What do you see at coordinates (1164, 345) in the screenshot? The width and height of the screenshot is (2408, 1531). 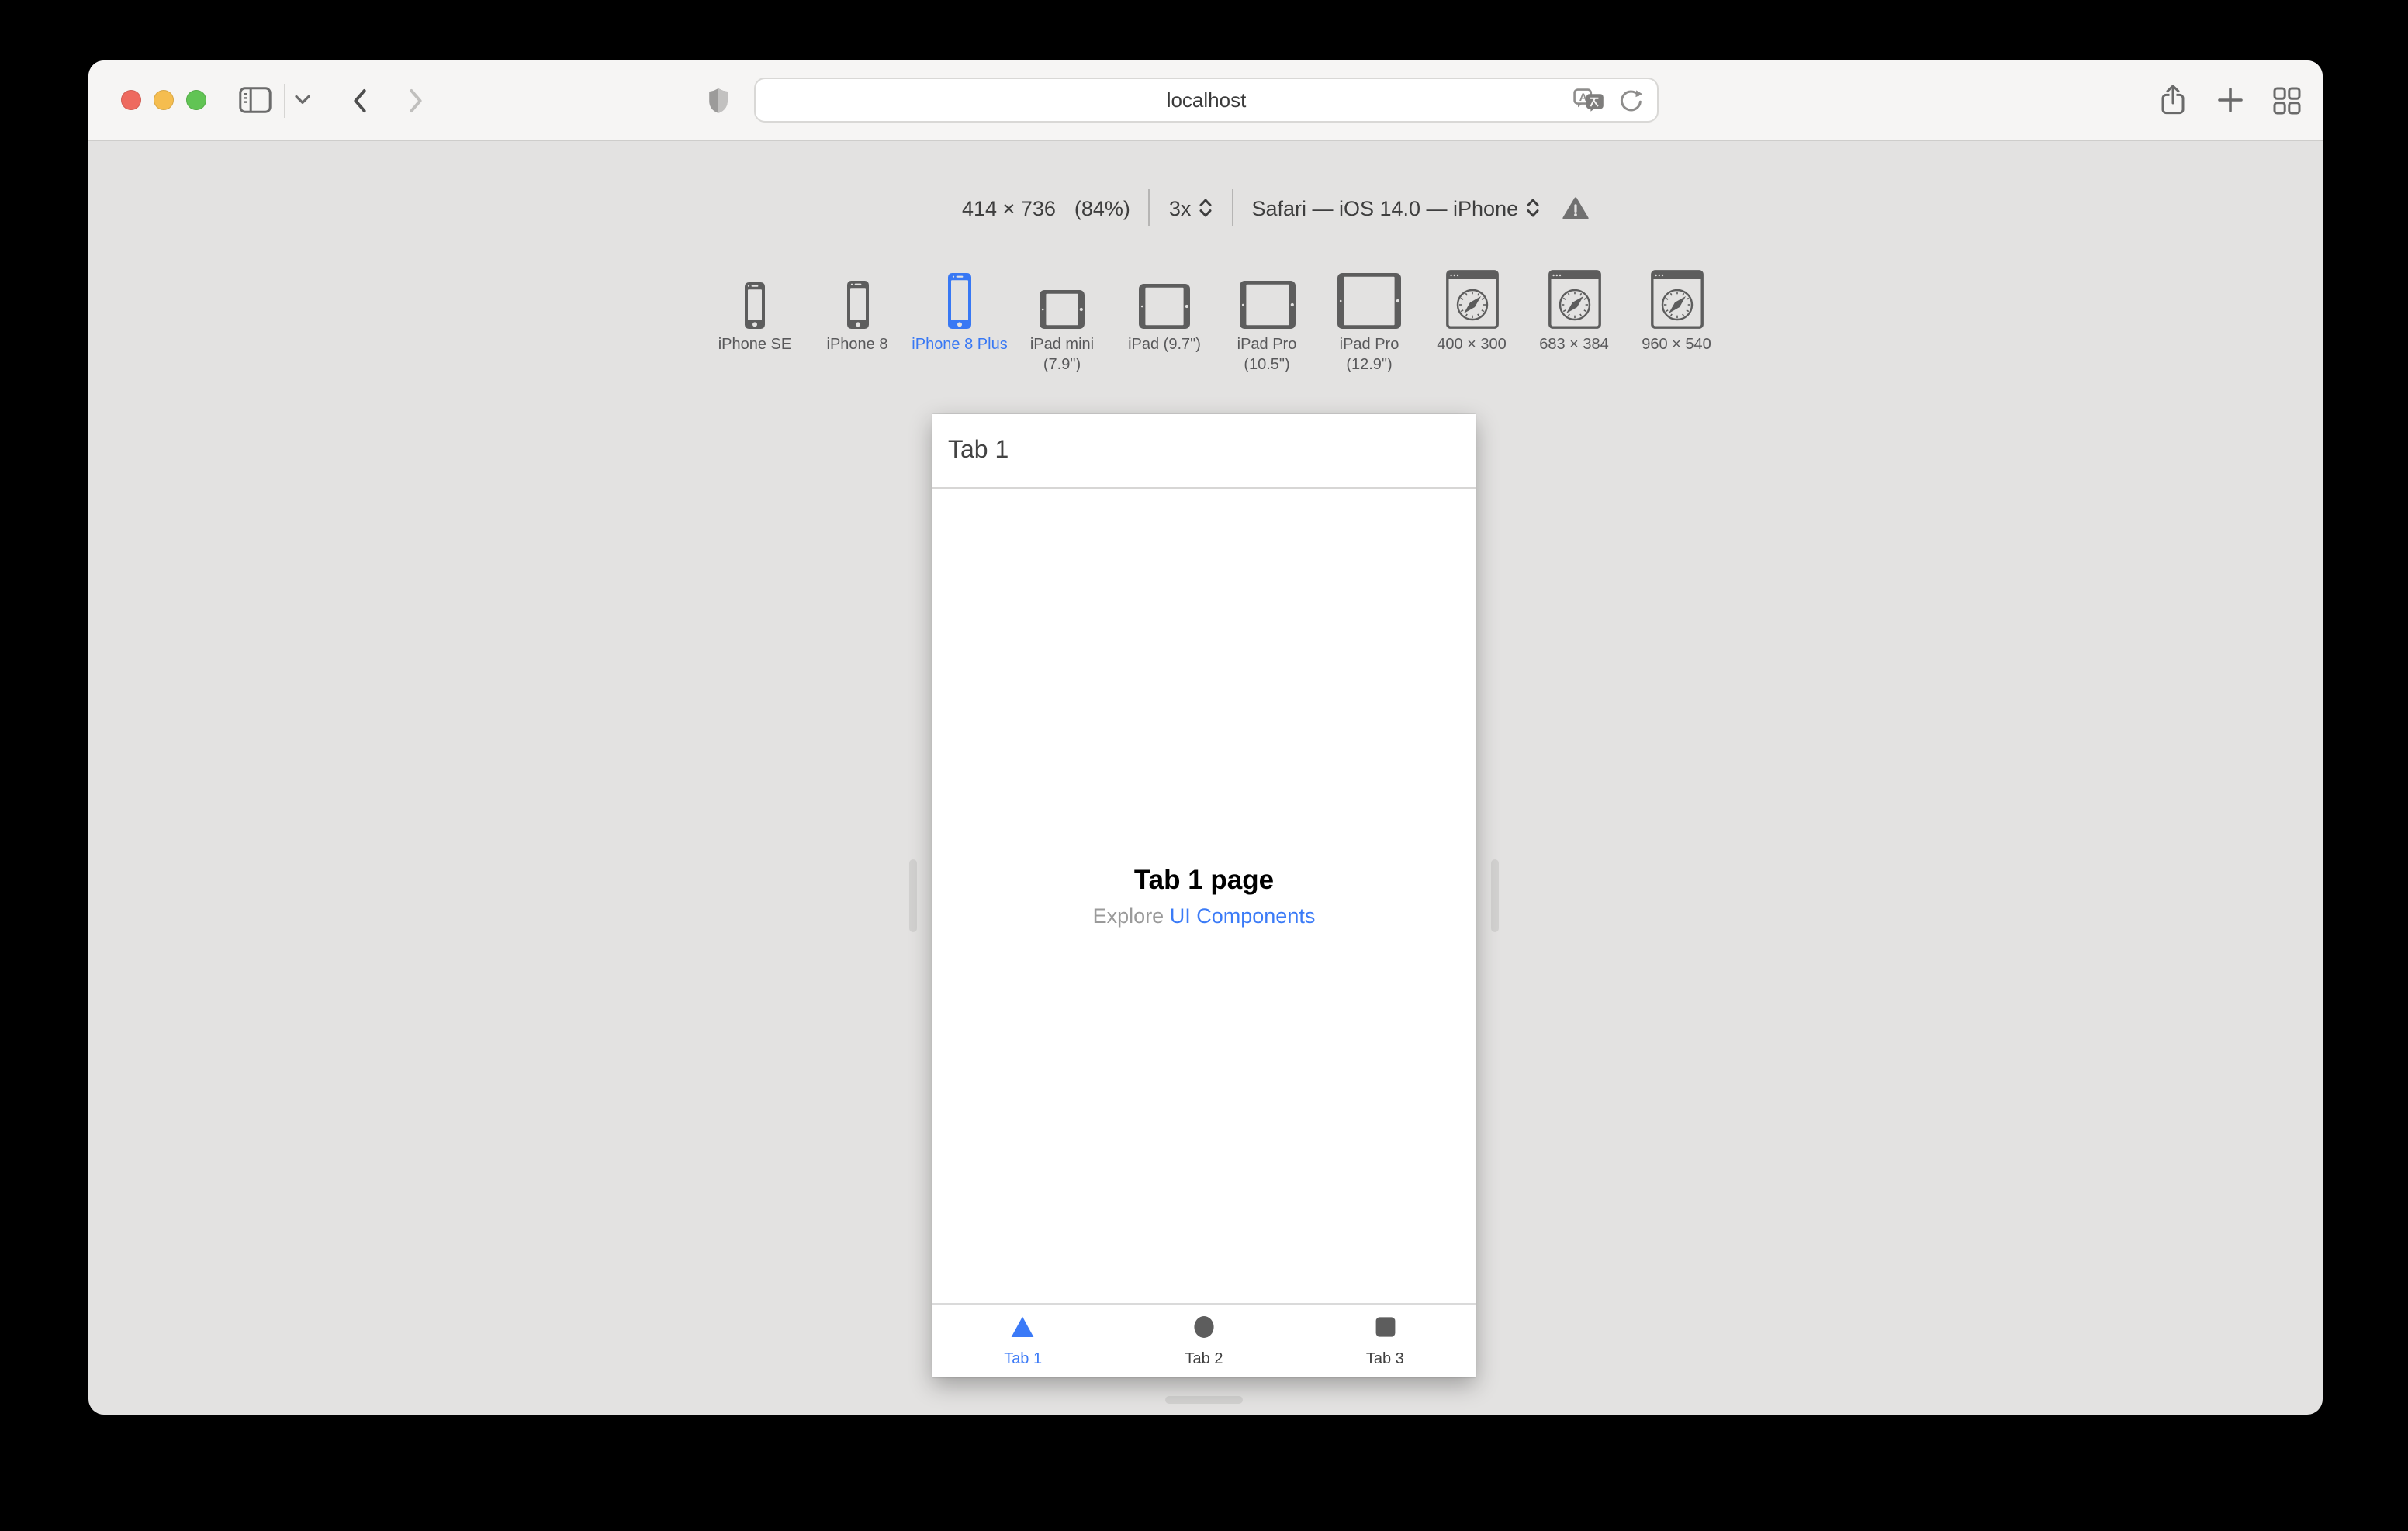 I see `device-label: iPad (9.7")` at bounding box center [1164, 345].